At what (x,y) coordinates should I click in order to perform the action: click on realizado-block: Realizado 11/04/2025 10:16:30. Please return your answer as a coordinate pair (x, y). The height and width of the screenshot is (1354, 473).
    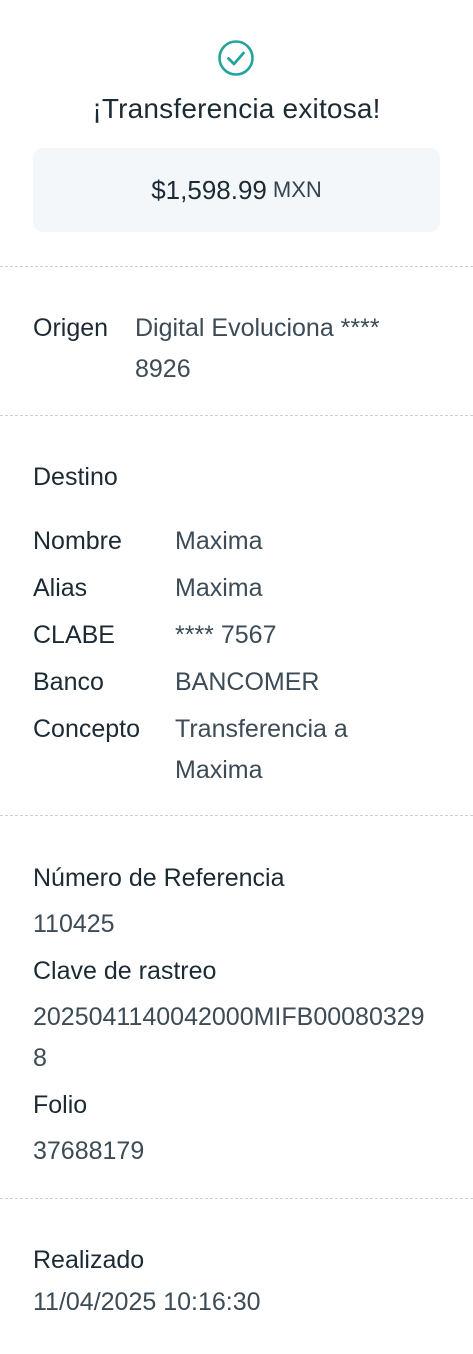
    Looking at the image, I should click on (238, 1281).